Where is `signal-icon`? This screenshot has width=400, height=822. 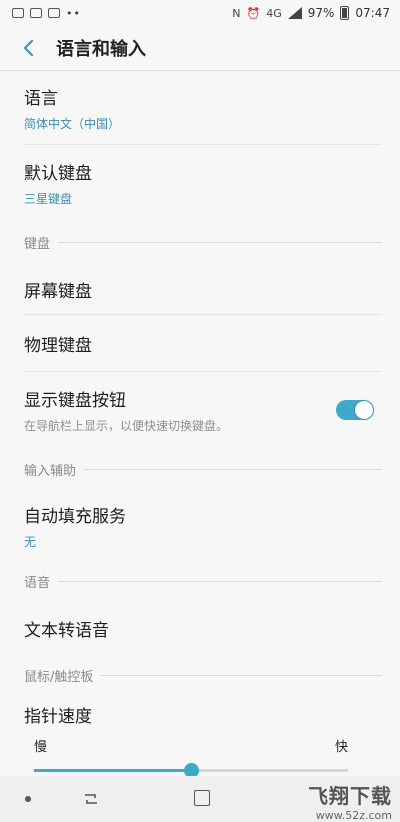 signal-icon is located at coordinates (294, 13).